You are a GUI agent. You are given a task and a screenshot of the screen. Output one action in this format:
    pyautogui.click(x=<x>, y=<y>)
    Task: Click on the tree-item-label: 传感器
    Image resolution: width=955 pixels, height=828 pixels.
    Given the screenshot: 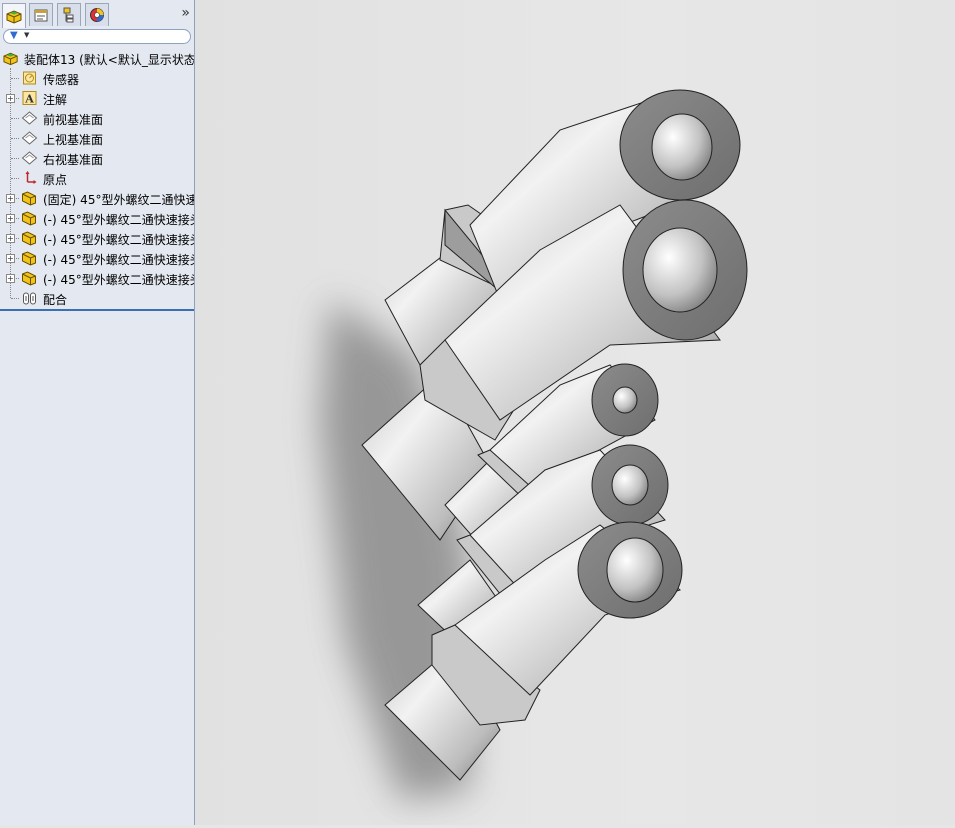 What is the action you would take?
    pyautogui.click(x=61, y=80)
    